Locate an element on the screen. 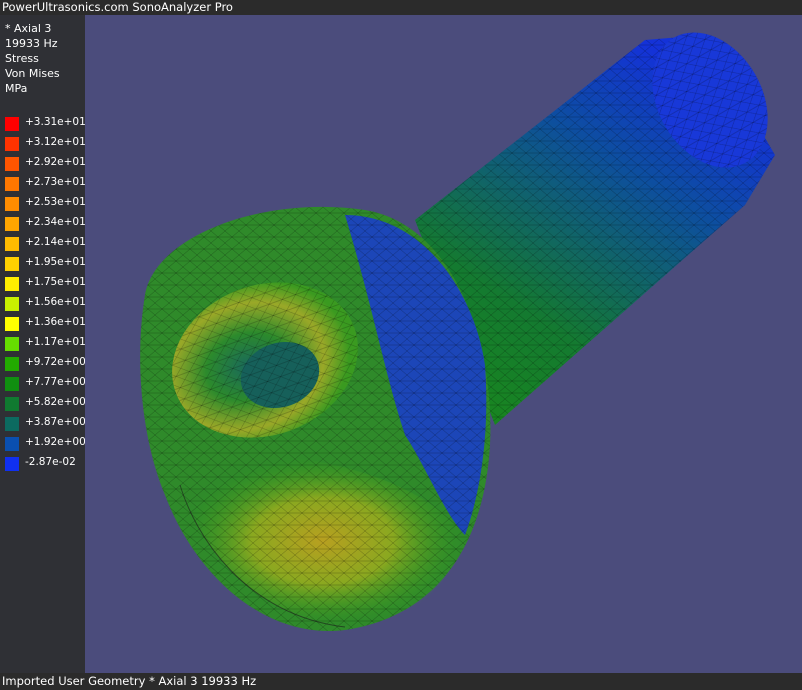  result-info: * Axial 3 19933 Hz Stress Von Mises MPa is located at coordinates (32, 58).